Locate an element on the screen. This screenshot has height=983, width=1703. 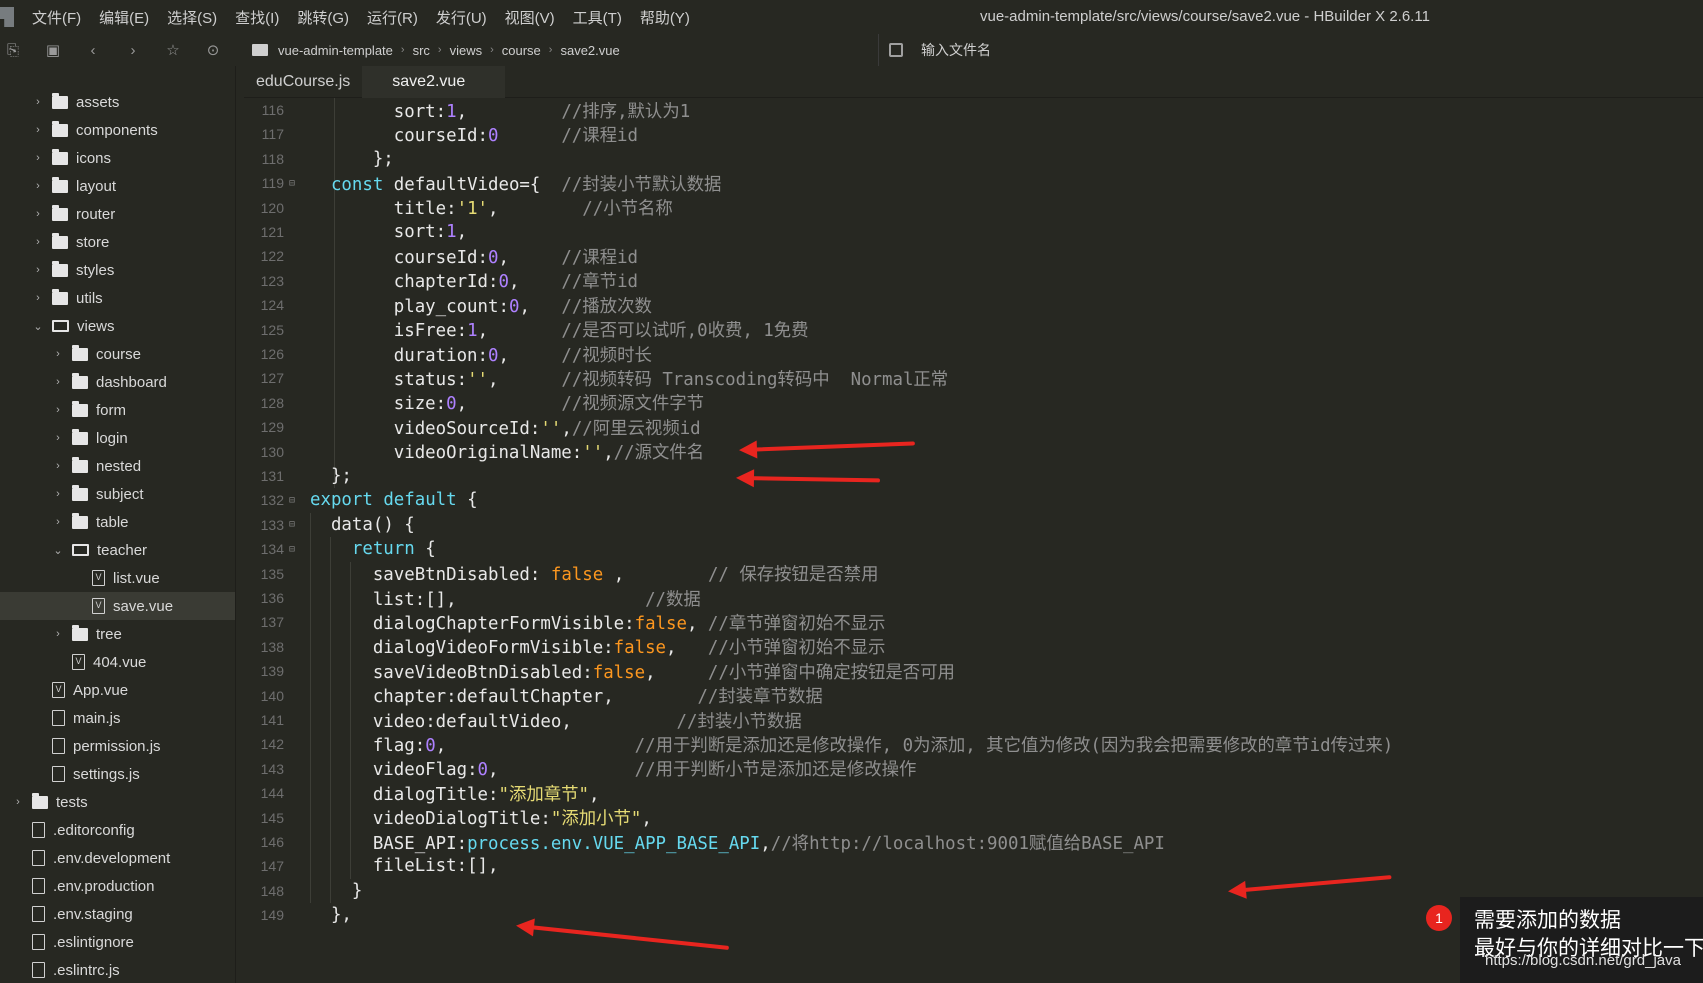
tree-item: .env.production is located at coordinates (117, 886).